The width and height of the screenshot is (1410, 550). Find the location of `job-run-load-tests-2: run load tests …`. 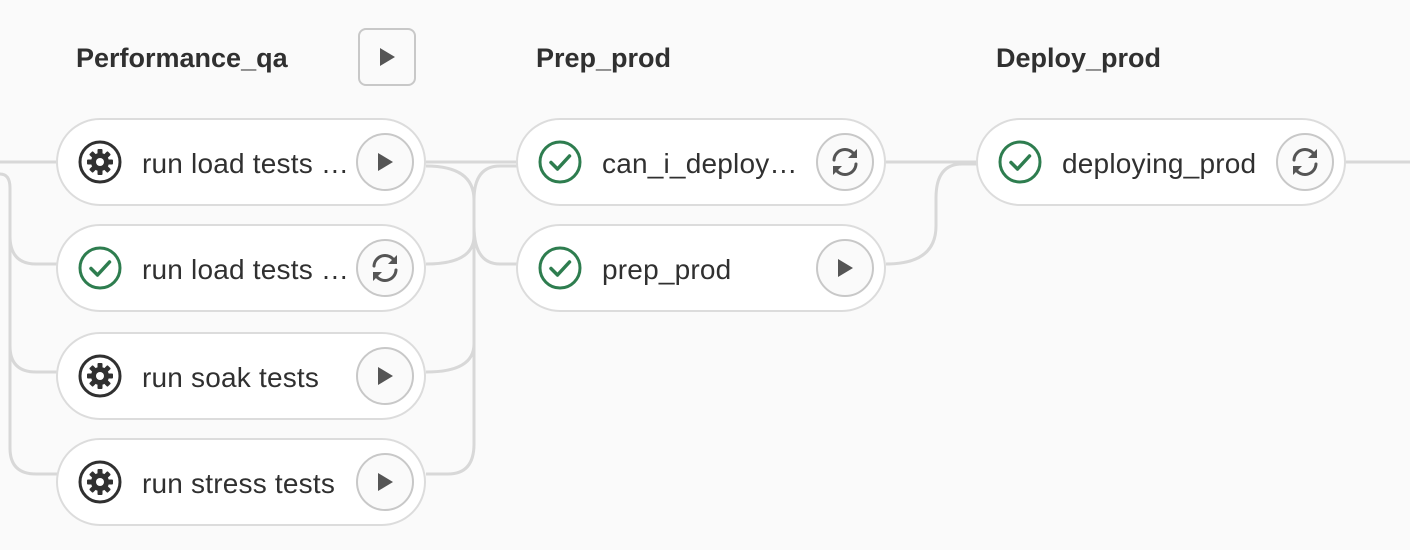

job-run-load-tests-2: run load tests … is located at coordinates (241, 268).